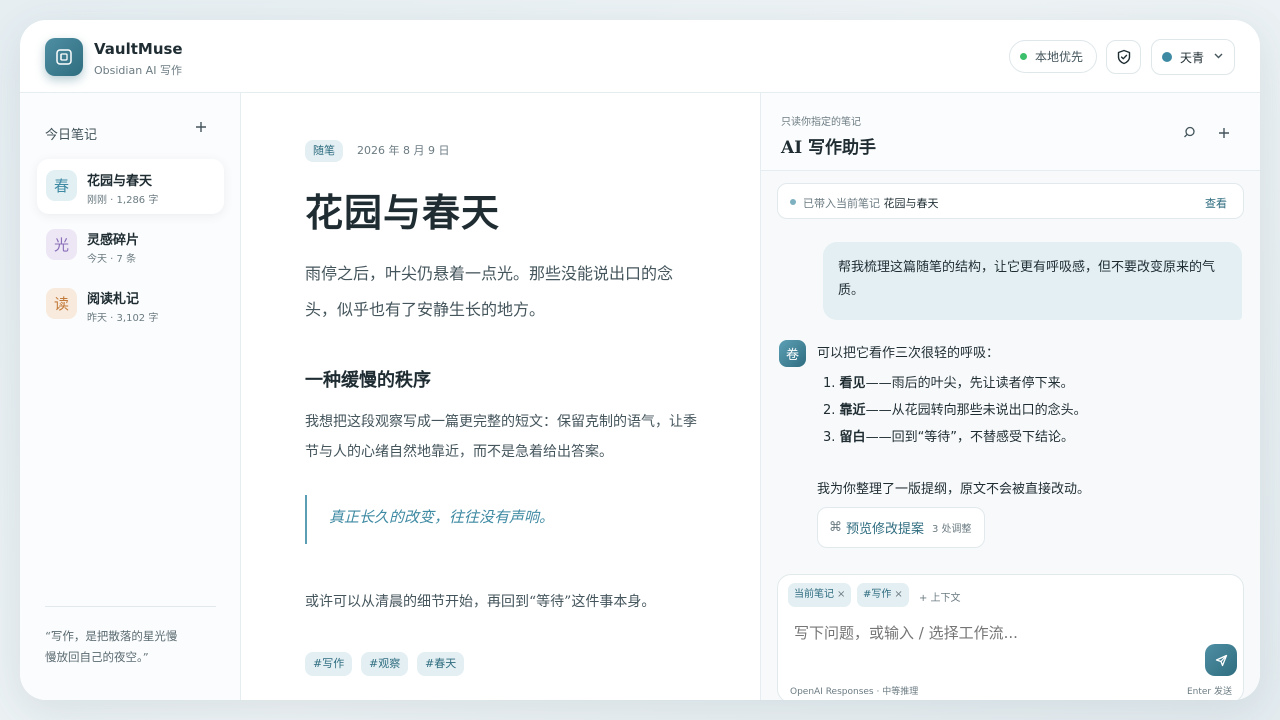 This screenshot has width=1280, height=720. I want to click on view-context-link: 查看, so click(1216, 203).